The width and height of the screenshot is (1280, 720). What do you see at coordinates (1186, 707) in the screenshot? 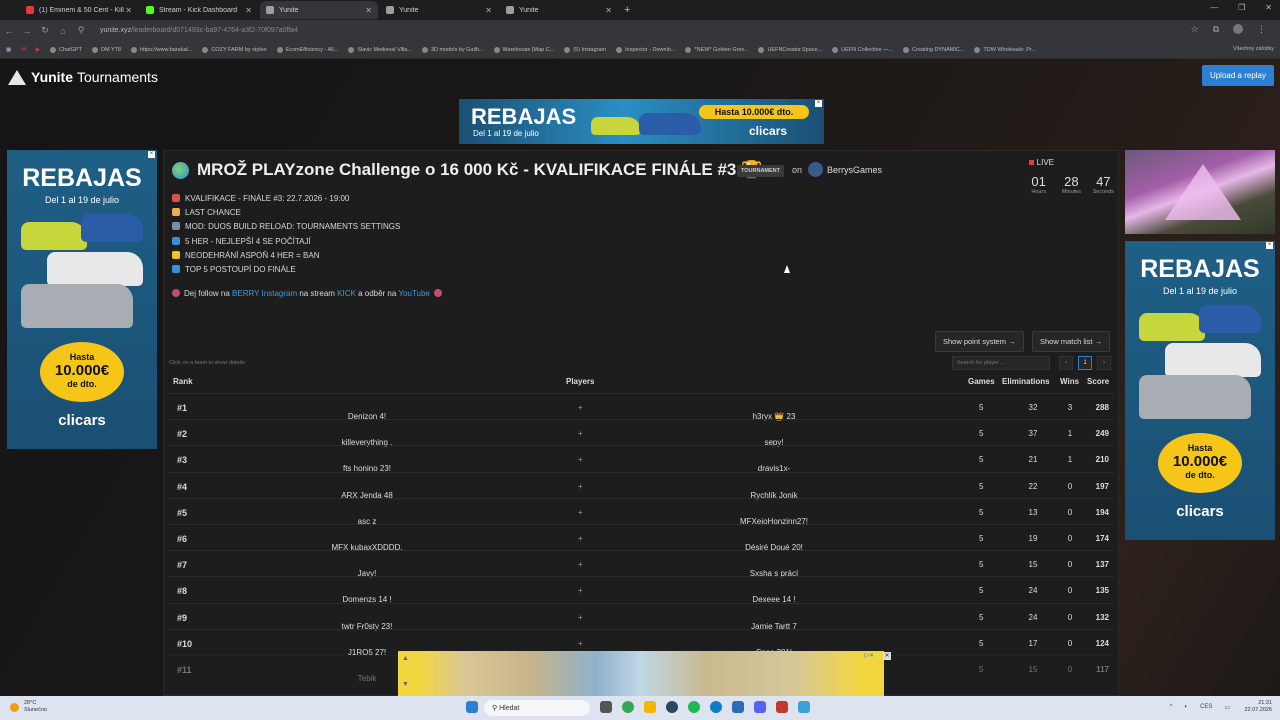
I see `microphone-icon: ◐` at bounding box center [1186, 707].